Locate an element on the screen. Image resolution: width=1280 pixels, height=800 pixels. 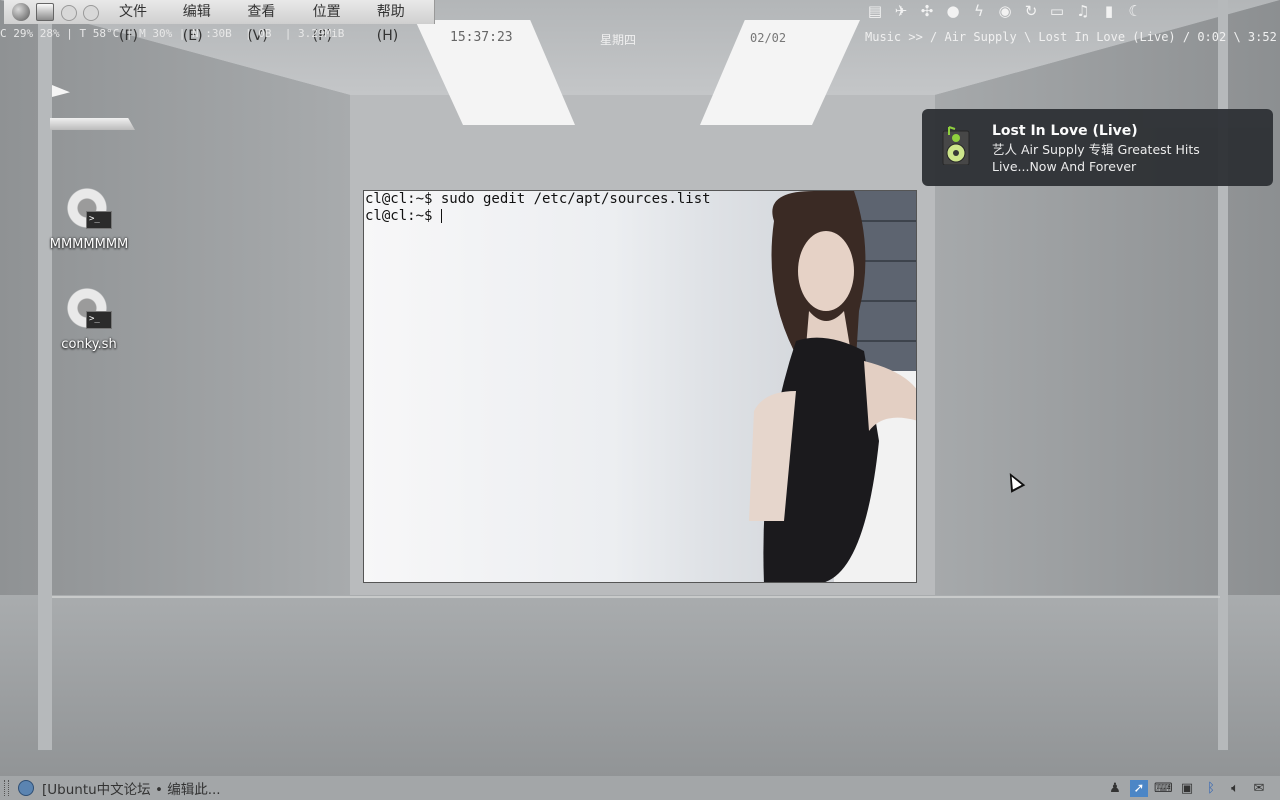
window-maximize-icon is located at coordinates (91, 13).